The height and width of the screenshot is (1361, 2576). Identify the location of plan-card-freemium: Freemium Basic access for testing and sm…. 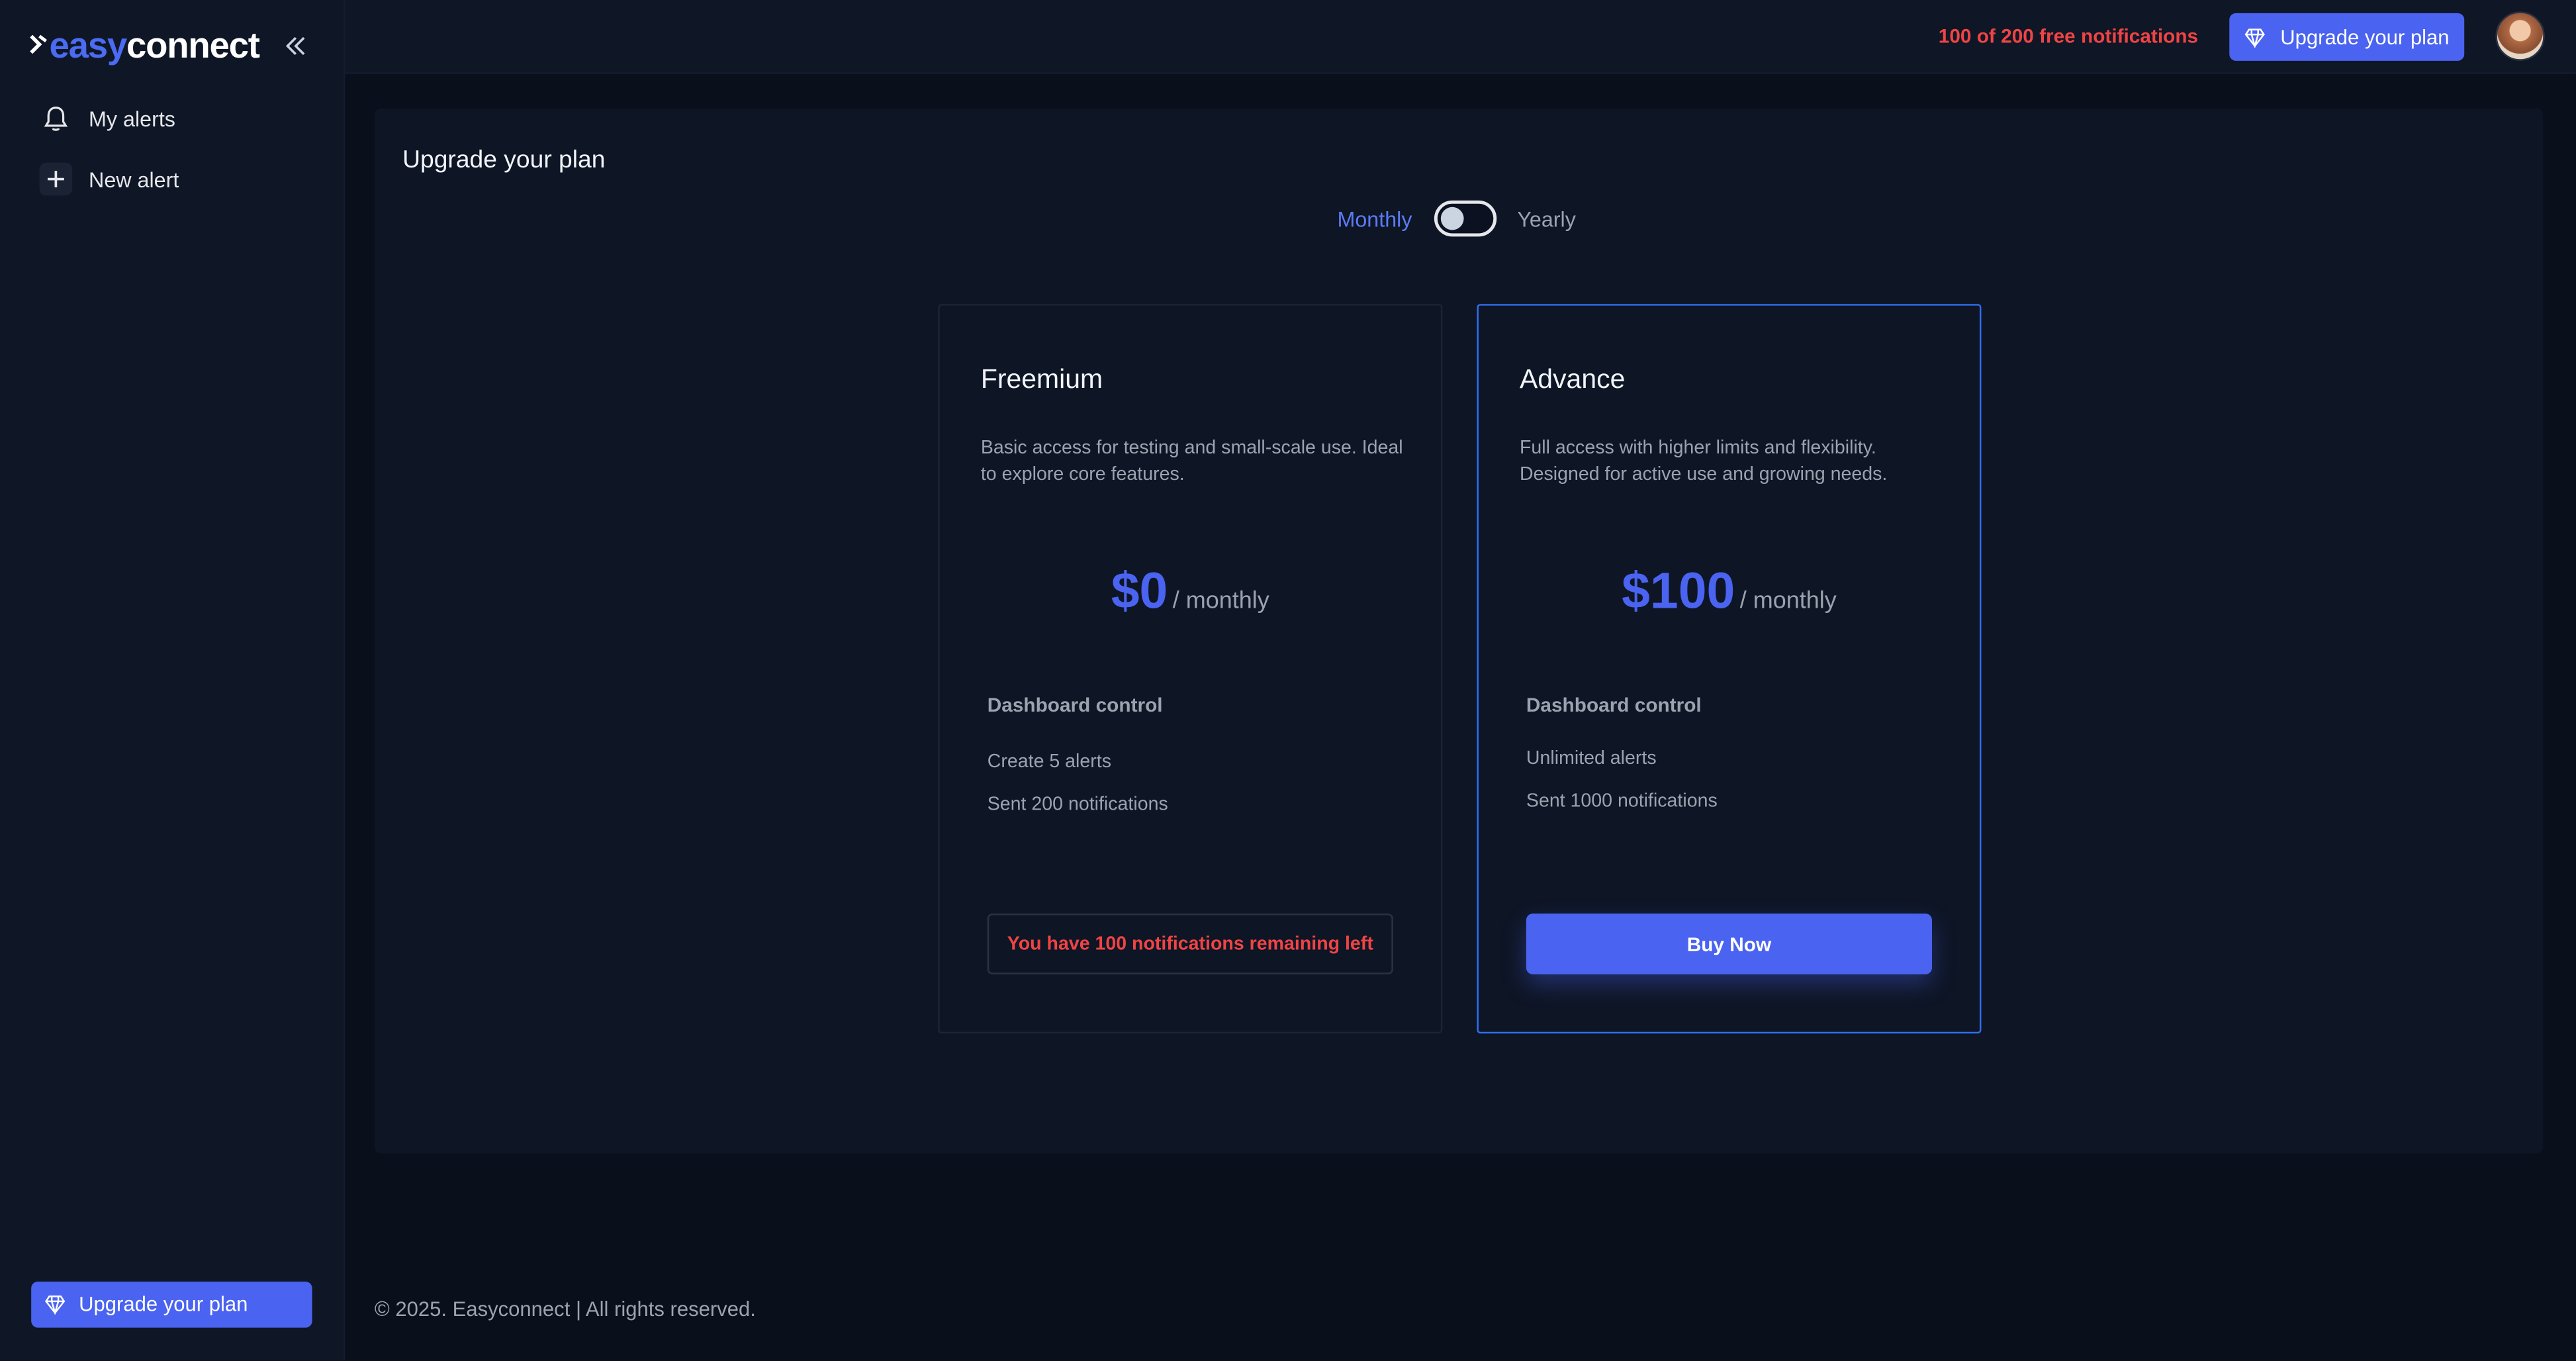
(1190, 669).